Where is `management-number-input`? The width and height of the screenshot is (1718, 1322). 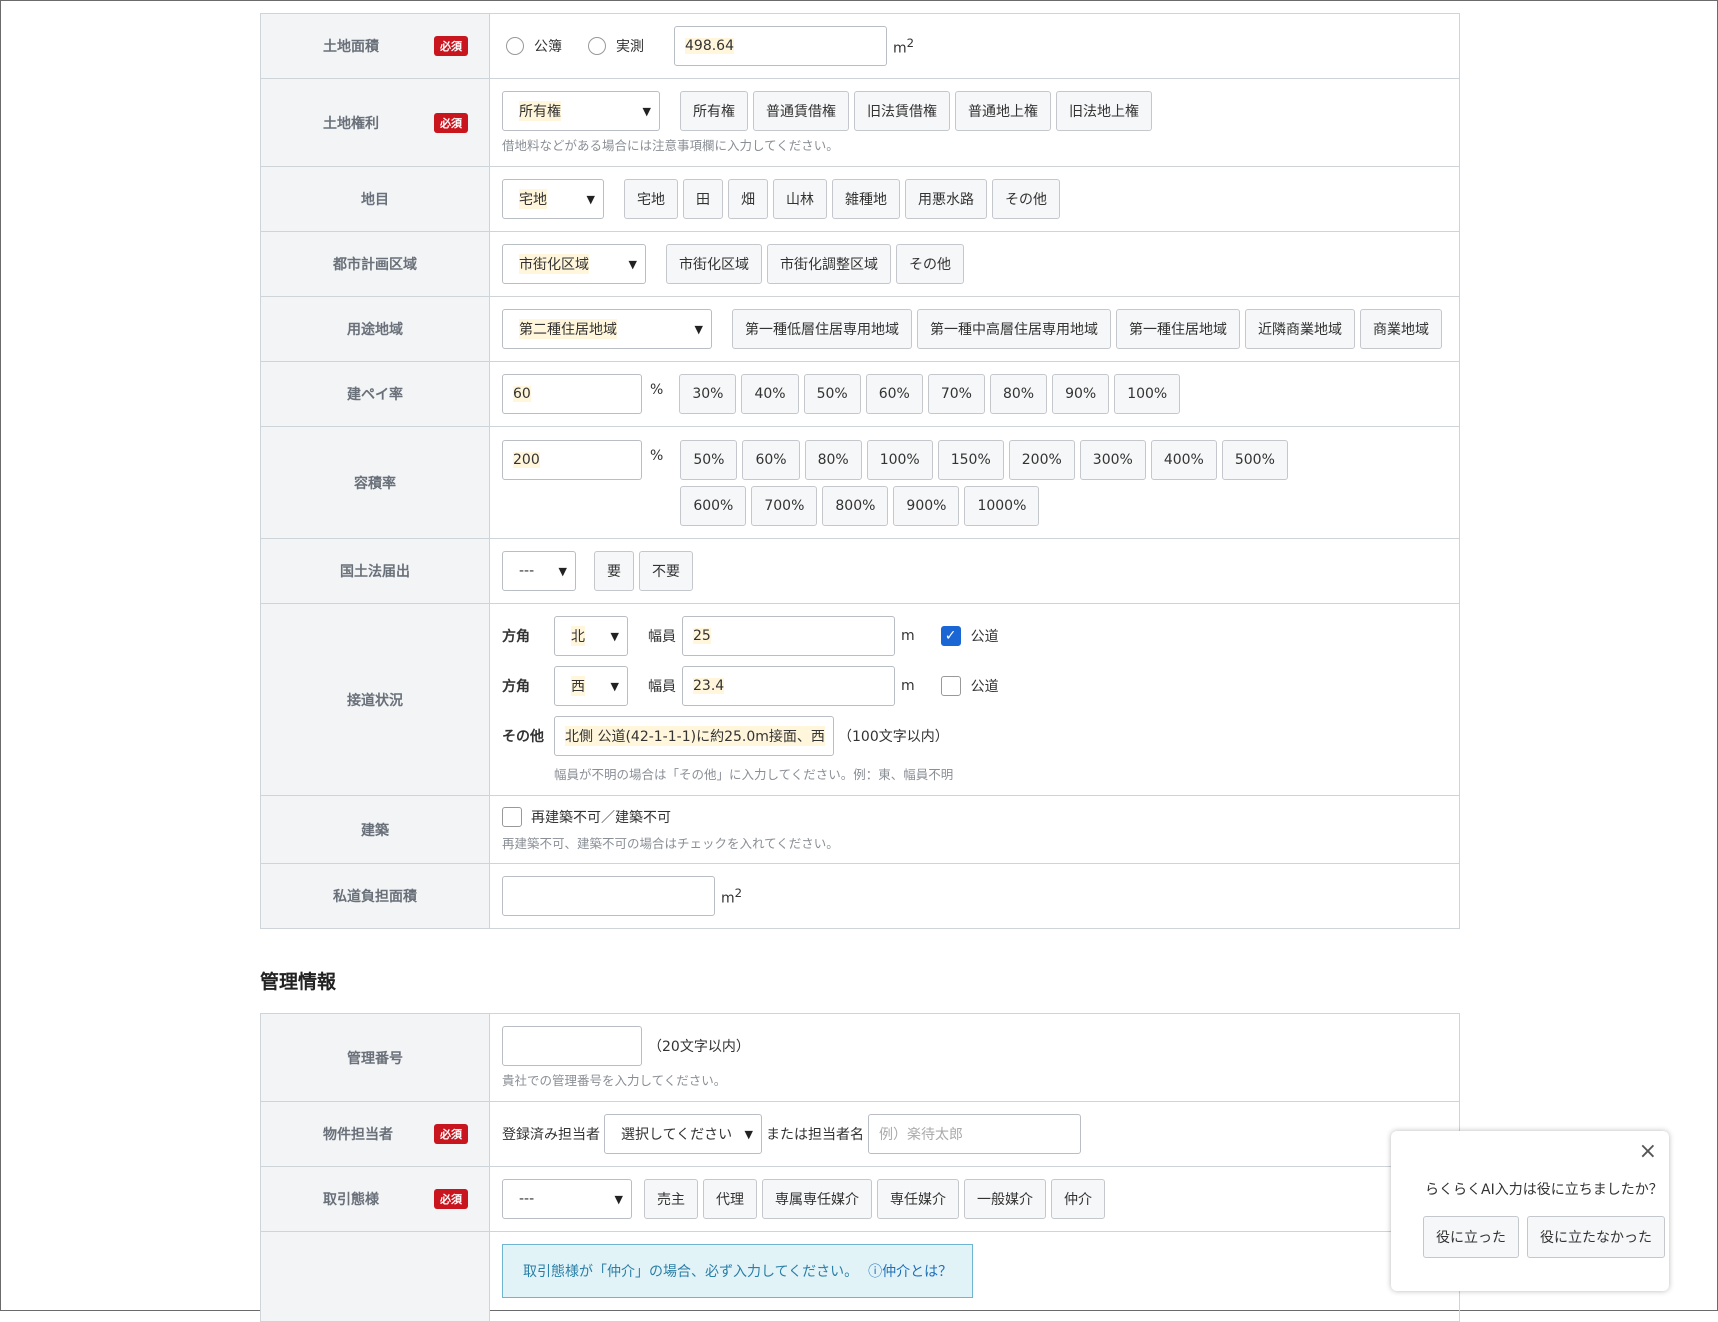 management-number-input is located at coordinates (572, 1046).